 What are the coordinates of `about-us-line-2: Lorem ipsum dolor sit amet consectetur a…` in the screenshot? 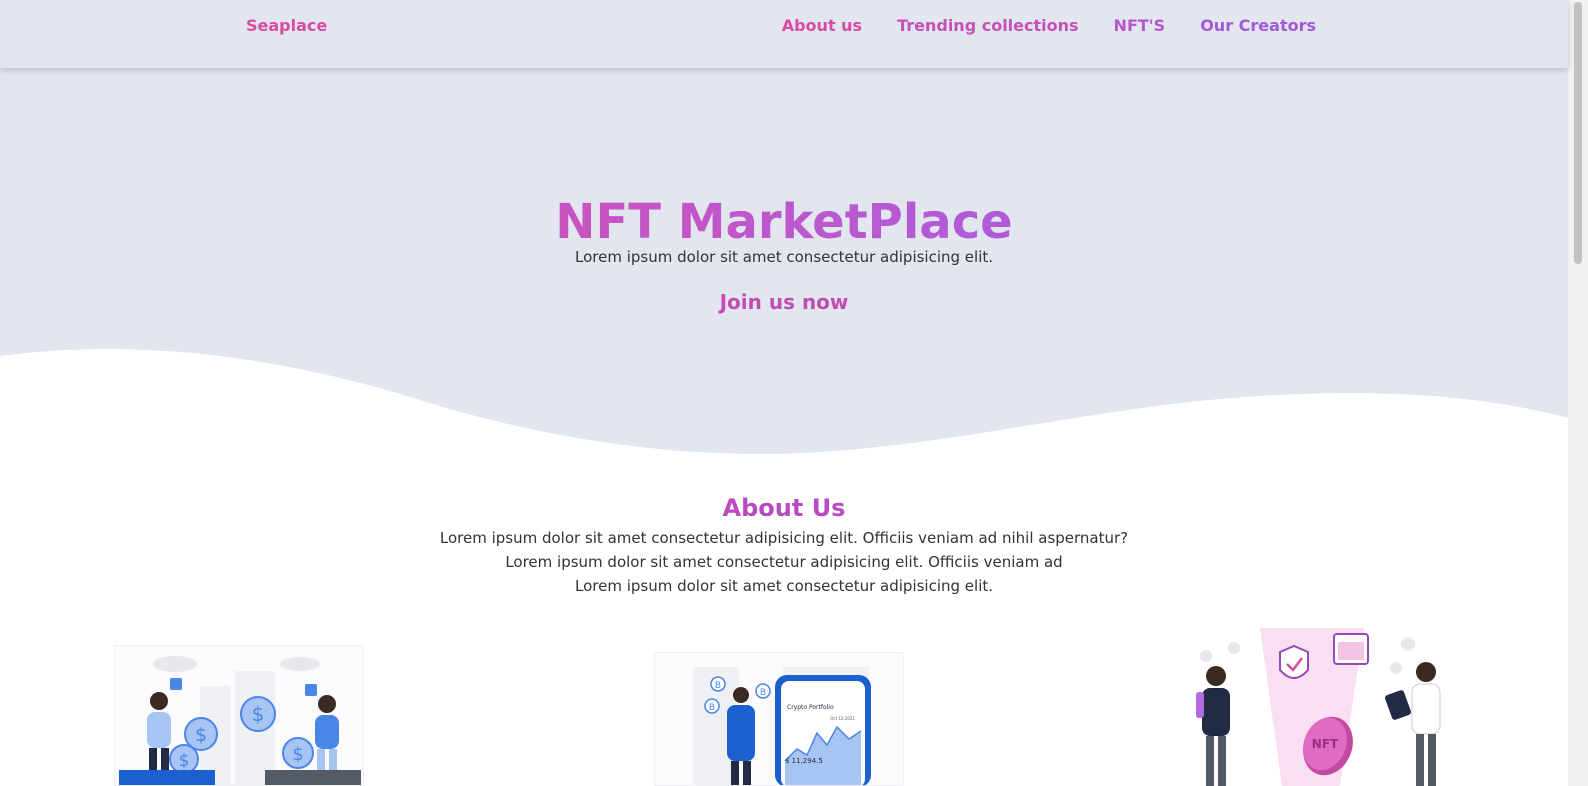 It's located at (784, 562).